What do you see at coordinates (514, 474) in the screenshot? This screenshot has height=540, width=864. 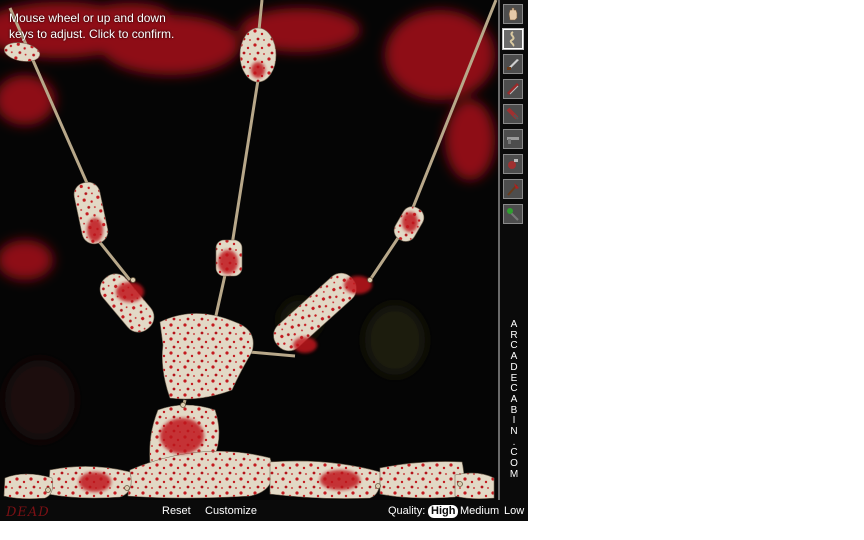 I see `brand-letter: M` at bounding box center [514, 474].